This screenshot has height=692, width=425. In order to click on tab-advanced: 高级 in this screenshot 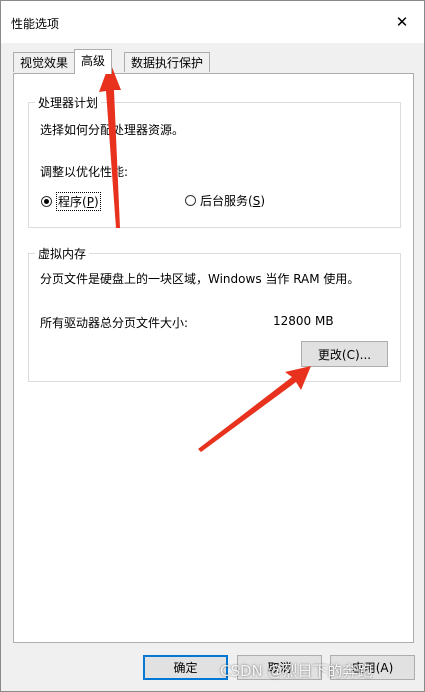, I will do `click(93, 61)`.